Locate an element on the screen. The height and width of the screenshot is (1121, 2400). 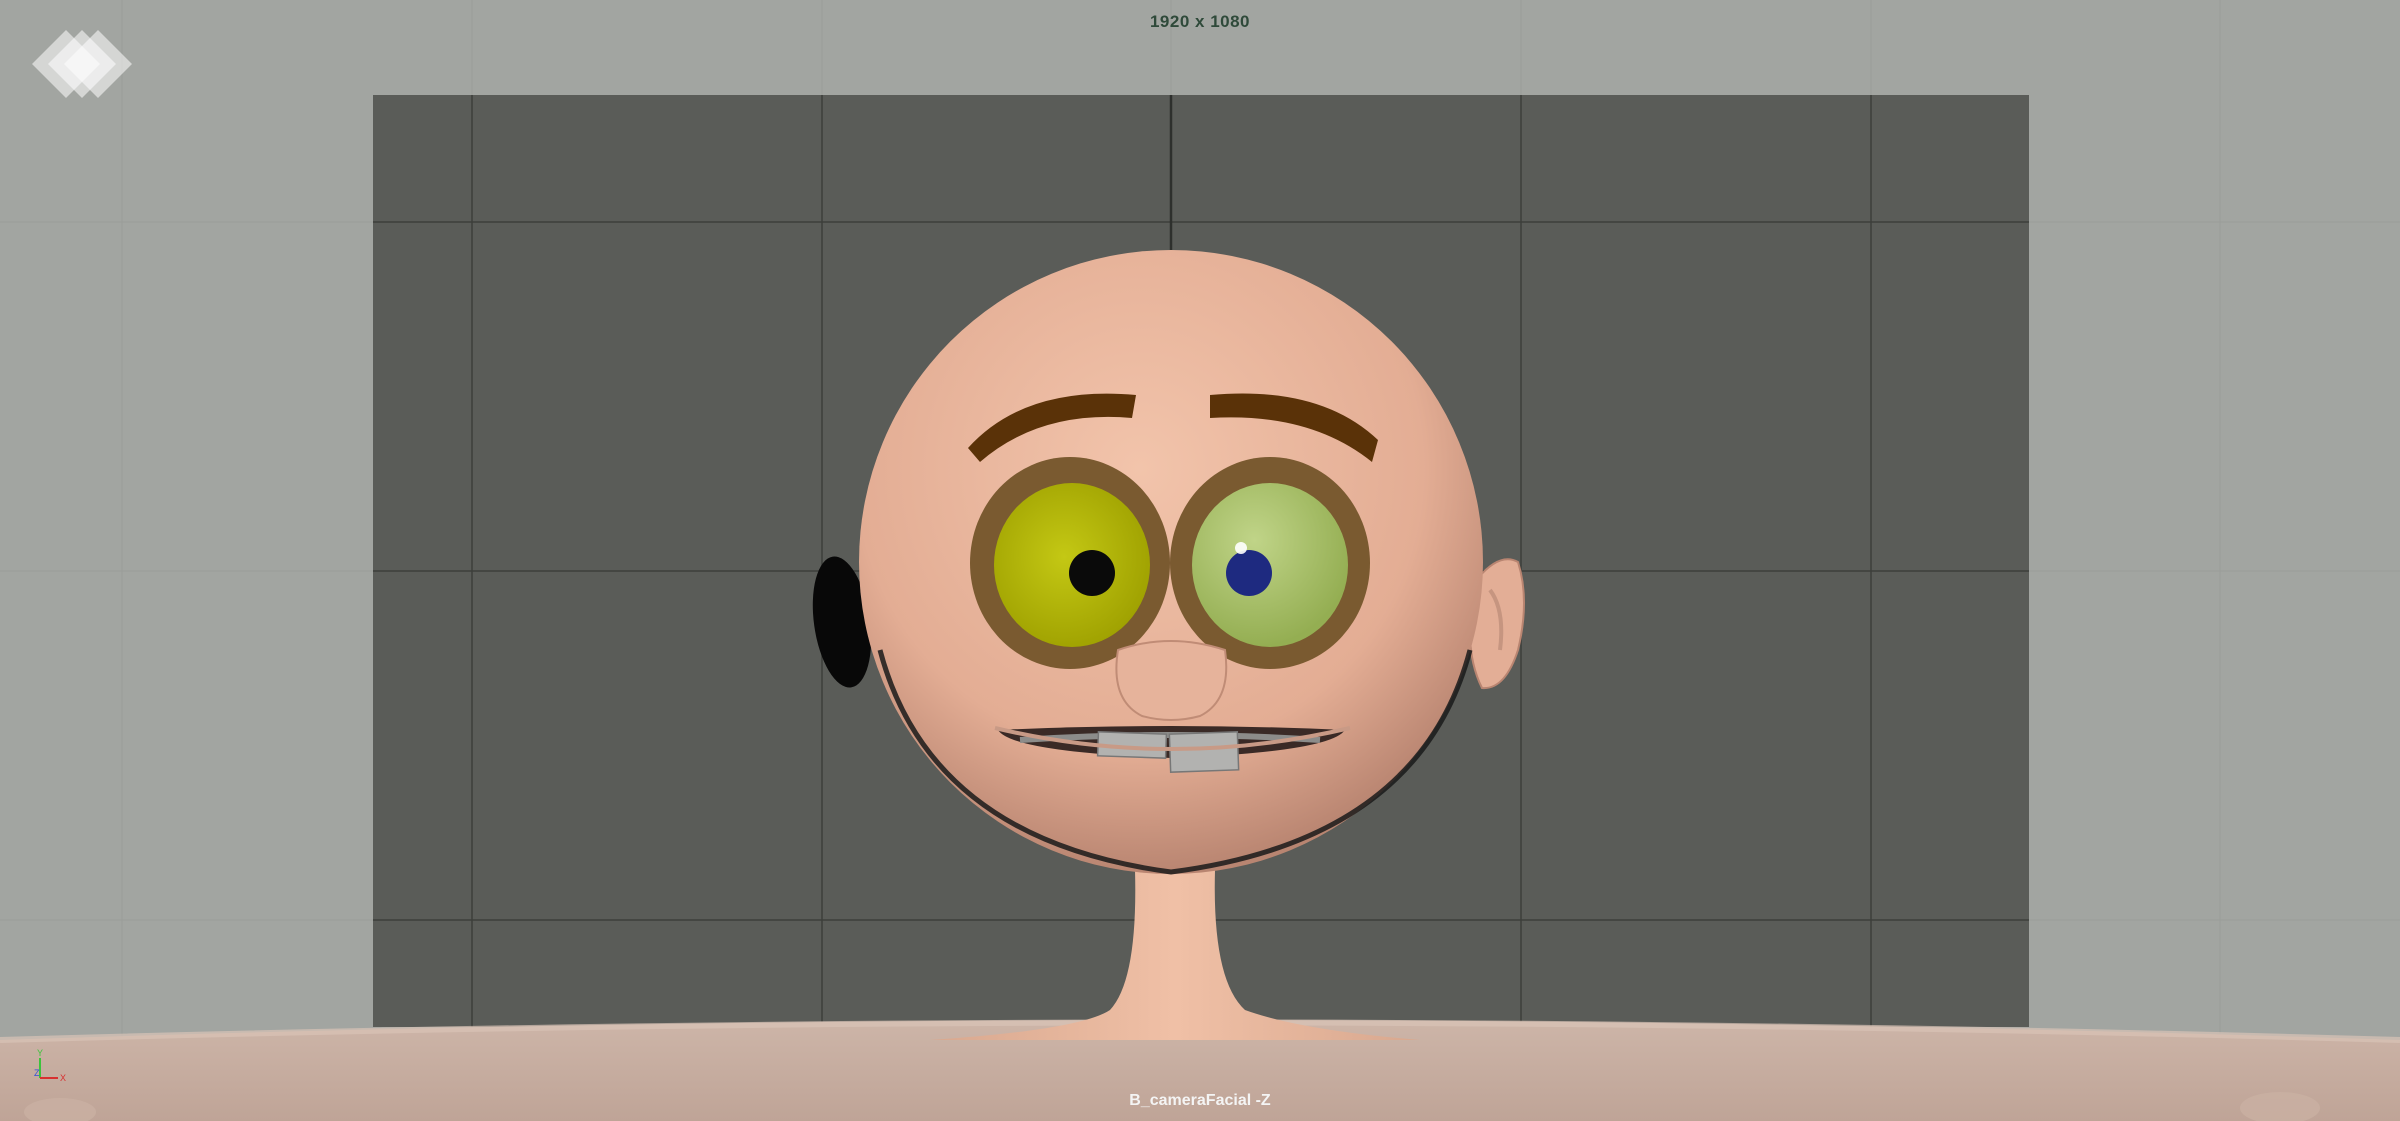
view-axis-gizmo-icon: Y Z X is located at coordinates (50, 1065).